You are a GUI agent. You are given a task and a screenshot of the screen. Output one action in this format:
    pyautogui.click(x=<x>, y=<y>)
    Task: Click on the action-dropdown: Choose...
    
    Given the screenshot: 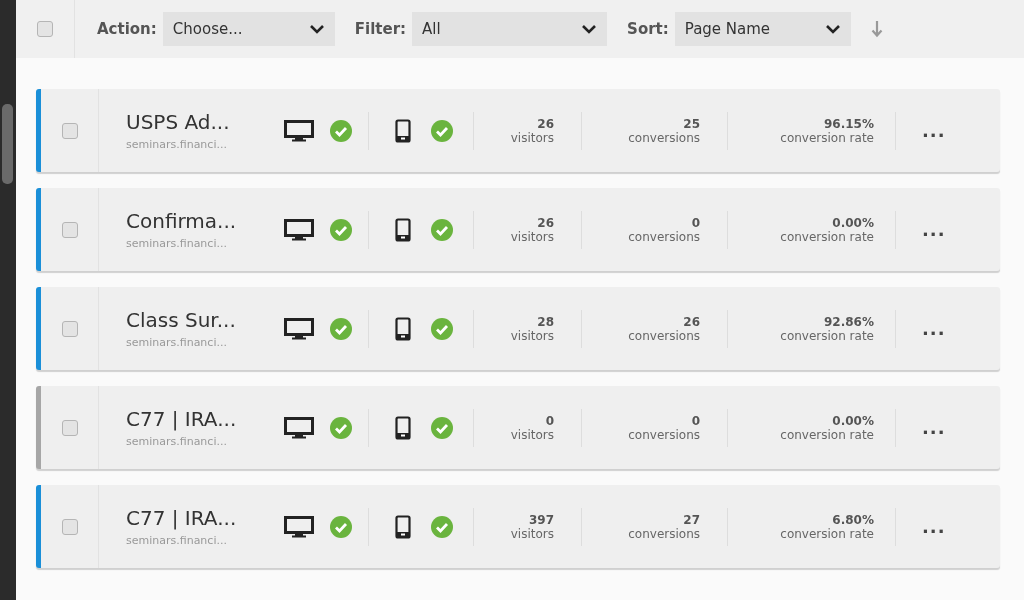 What is the action you would take?
    pyautogui.click(x=248, y=29)
    